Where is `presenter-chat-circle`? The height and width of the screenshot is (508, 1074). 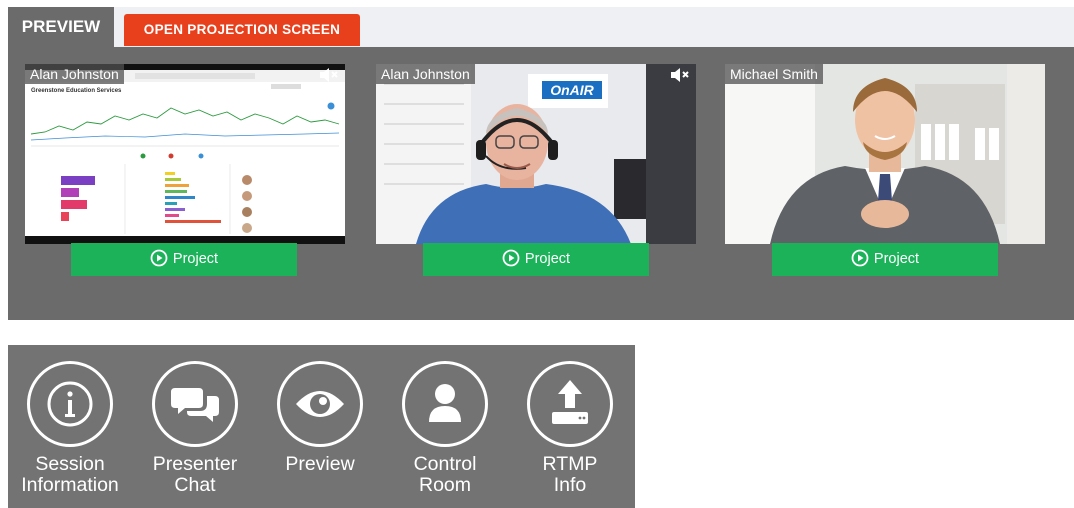
presenter-chat-circle is located at coordinates (195, 404).